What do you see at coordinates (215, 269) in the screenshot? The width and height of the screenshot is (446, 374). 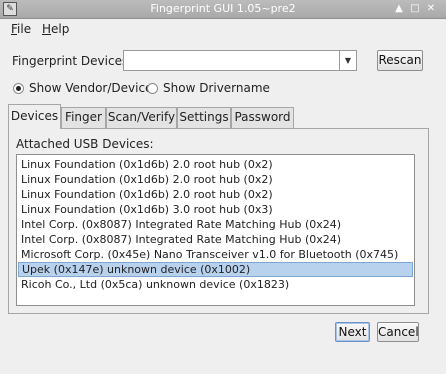 I see `list-item-selected: Upek (0x147e) unknown device (0x1002)` at bounding box center [215, 269].